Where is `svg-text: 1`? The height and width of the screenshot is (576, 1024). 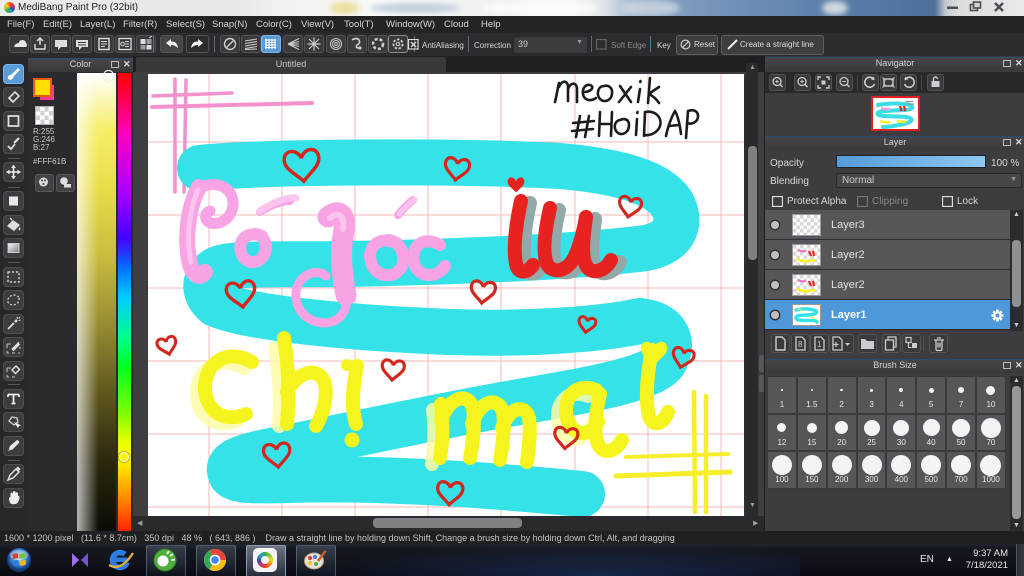 svg-text: 1 is located at coordinates (819, 344).